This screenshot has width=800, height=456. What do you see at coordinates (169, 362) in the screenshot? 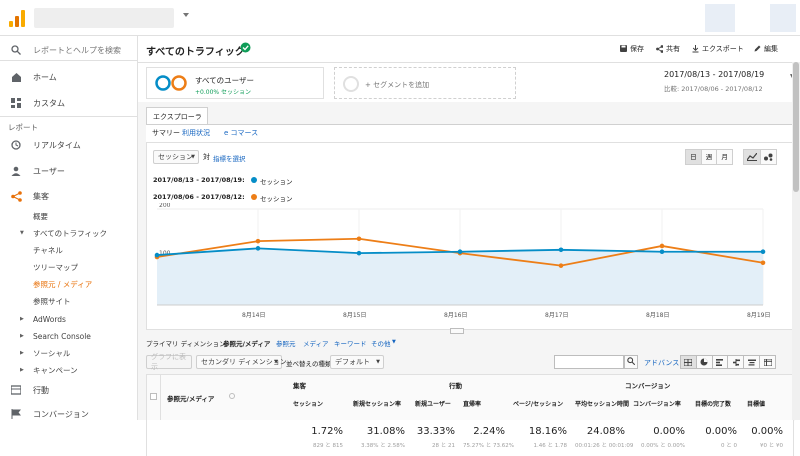
I see `plot-rows-button: グラフに表示` at bounding box center [169, 362].